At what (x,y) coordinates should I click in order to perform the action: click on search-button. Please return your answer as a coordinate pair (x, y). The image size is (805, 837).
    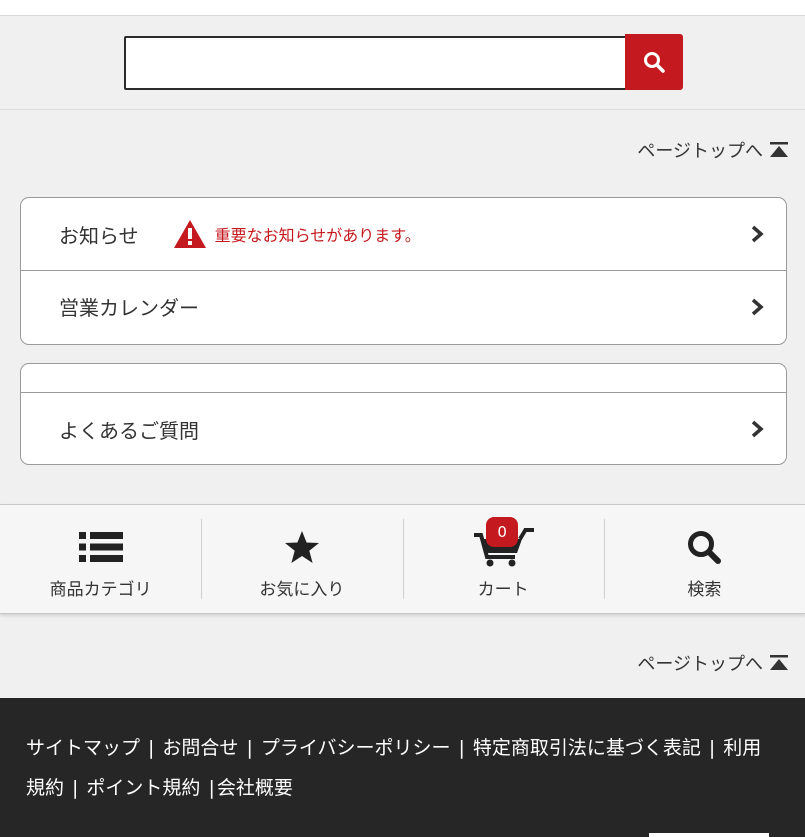
    Looking at the image, I should click on (654, 62).